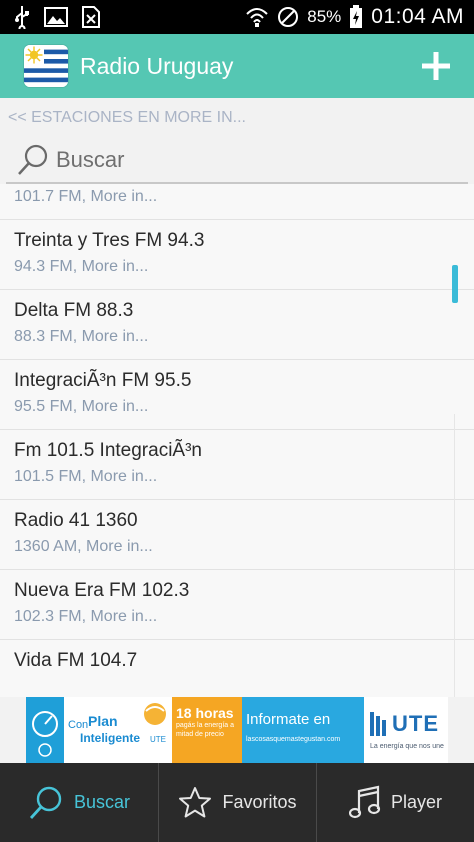  I want to click on scroll-track, so click(454, 555).